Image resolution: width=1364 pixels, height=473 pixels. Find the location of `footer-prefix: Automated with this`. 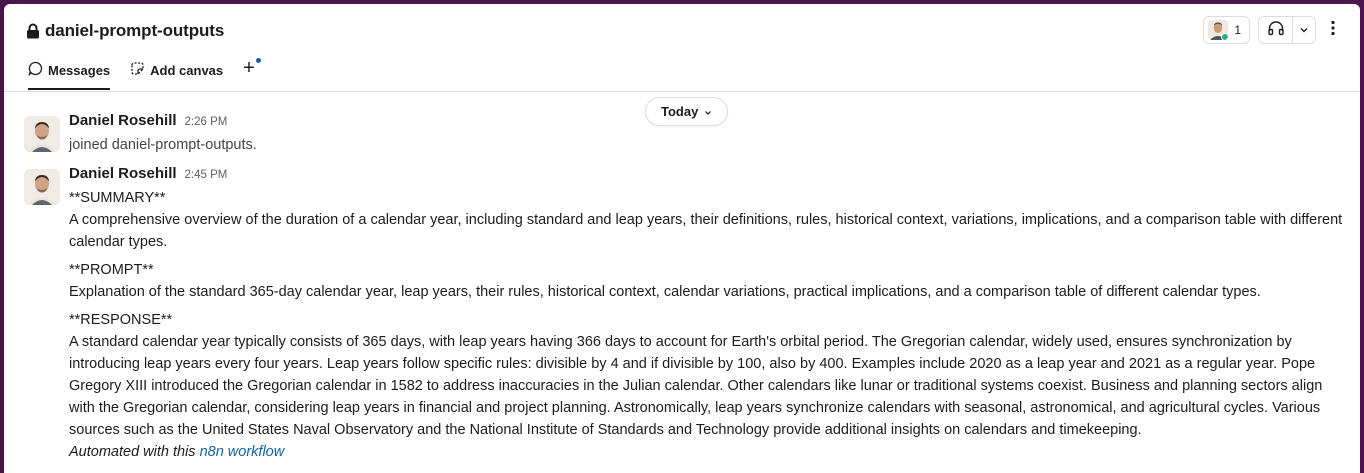

footer-prefix: Automated with this is located at coordinates (132, 452).